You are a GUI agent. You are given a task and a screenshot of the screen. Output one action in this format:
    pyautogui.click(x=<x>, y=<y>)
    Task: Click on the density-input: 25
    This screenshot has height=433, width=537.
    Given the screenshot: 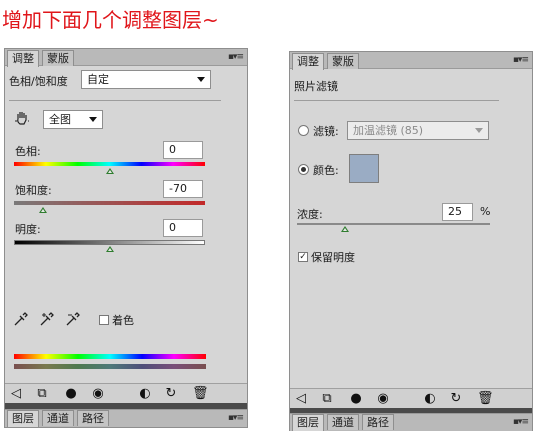 What is the action you would take?
    pyautogui.click(x=457, y=212)
    